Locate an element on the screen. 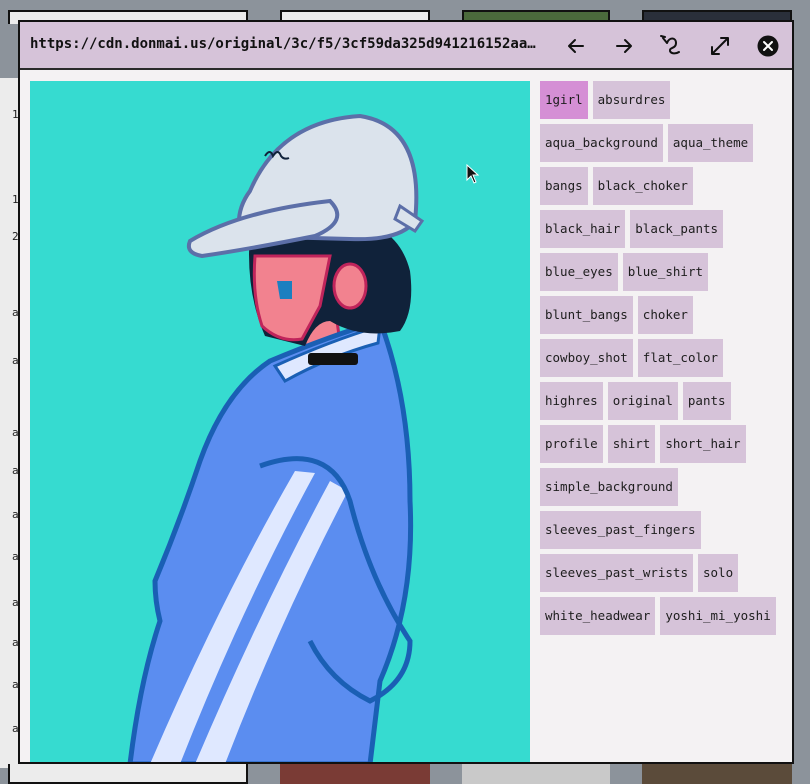  tag-chip: 1girl is located at coordinates (564, 100).